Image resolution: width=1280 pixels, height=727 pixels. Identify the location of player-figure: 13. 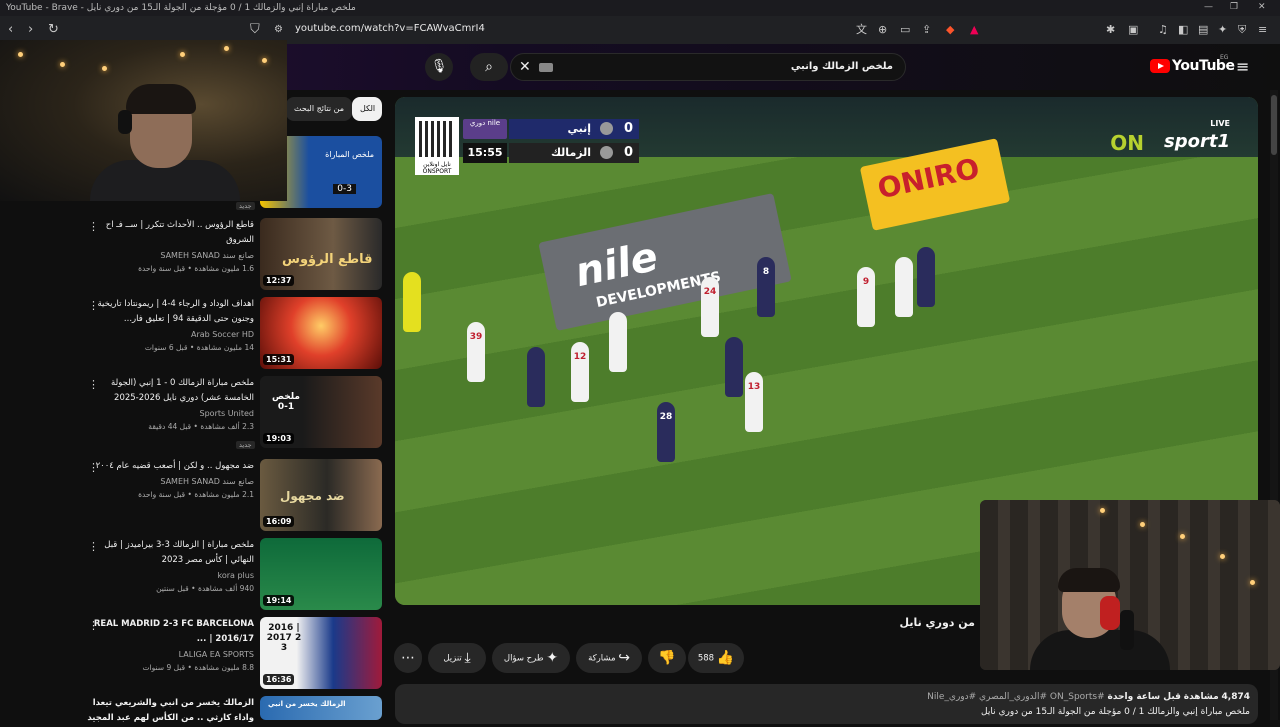
(754, 402).